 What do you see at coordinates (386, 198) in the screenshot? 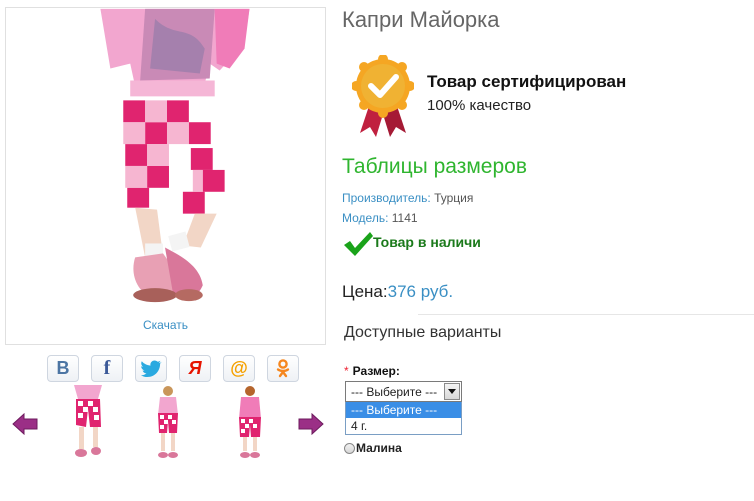
I see `spec-manufacturer-label: Производитель:` at bounding box center [386, 198].